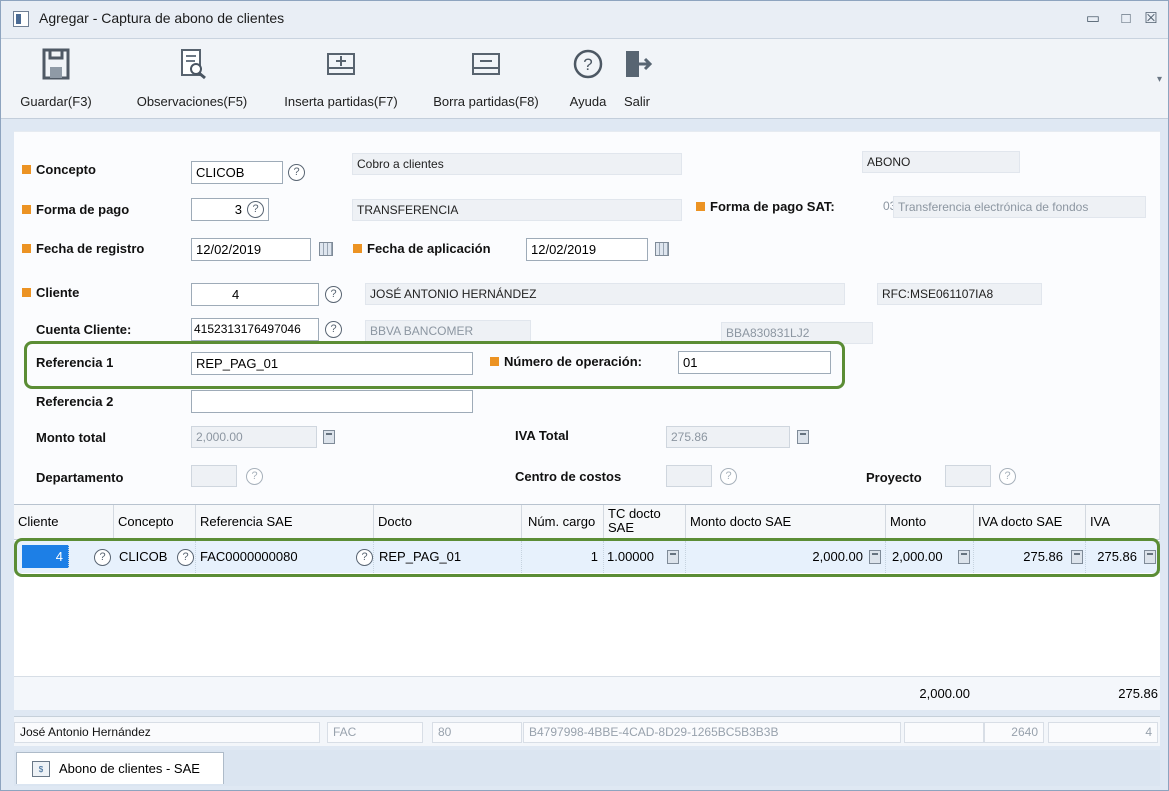  I want to click on centro-costos-label: Centro de costos, so click(568, 476).